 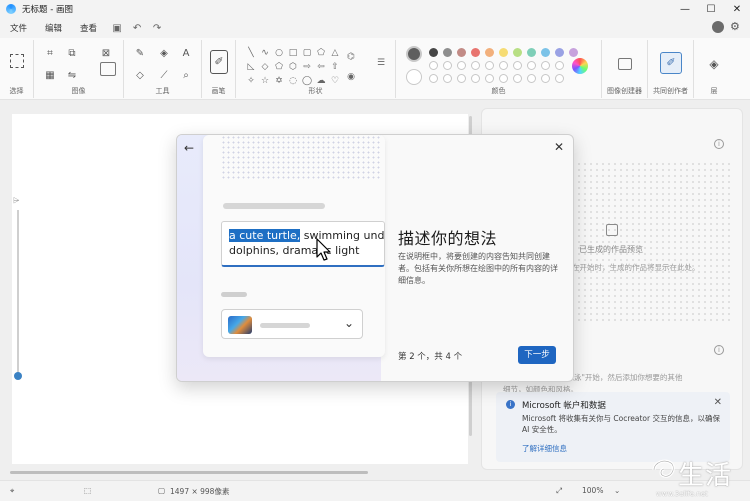 I want to click on arrow-right-shape-icon: ⇨, so click(x=307, y=67).